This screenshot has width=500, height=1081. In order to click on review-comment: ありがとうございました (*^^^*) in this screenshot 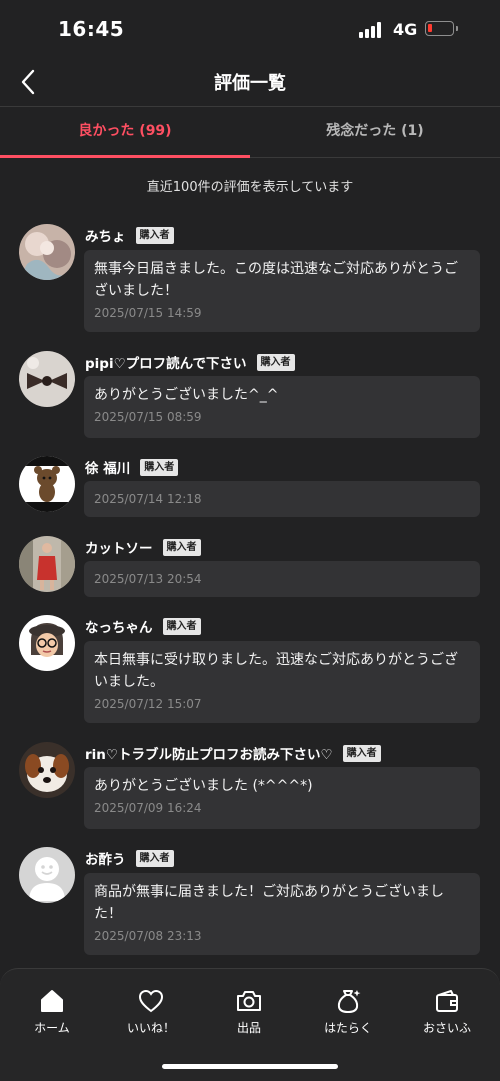, I will do `click(203, 786)`.